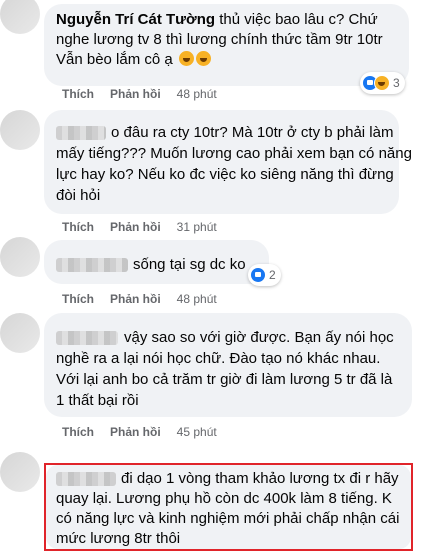 This screenshot has height=552, width=421. Describe the element at coordinates (135, 19) in the screenshot. I see `comment-author: Nguyễn Trí Cát Tường` at that location.